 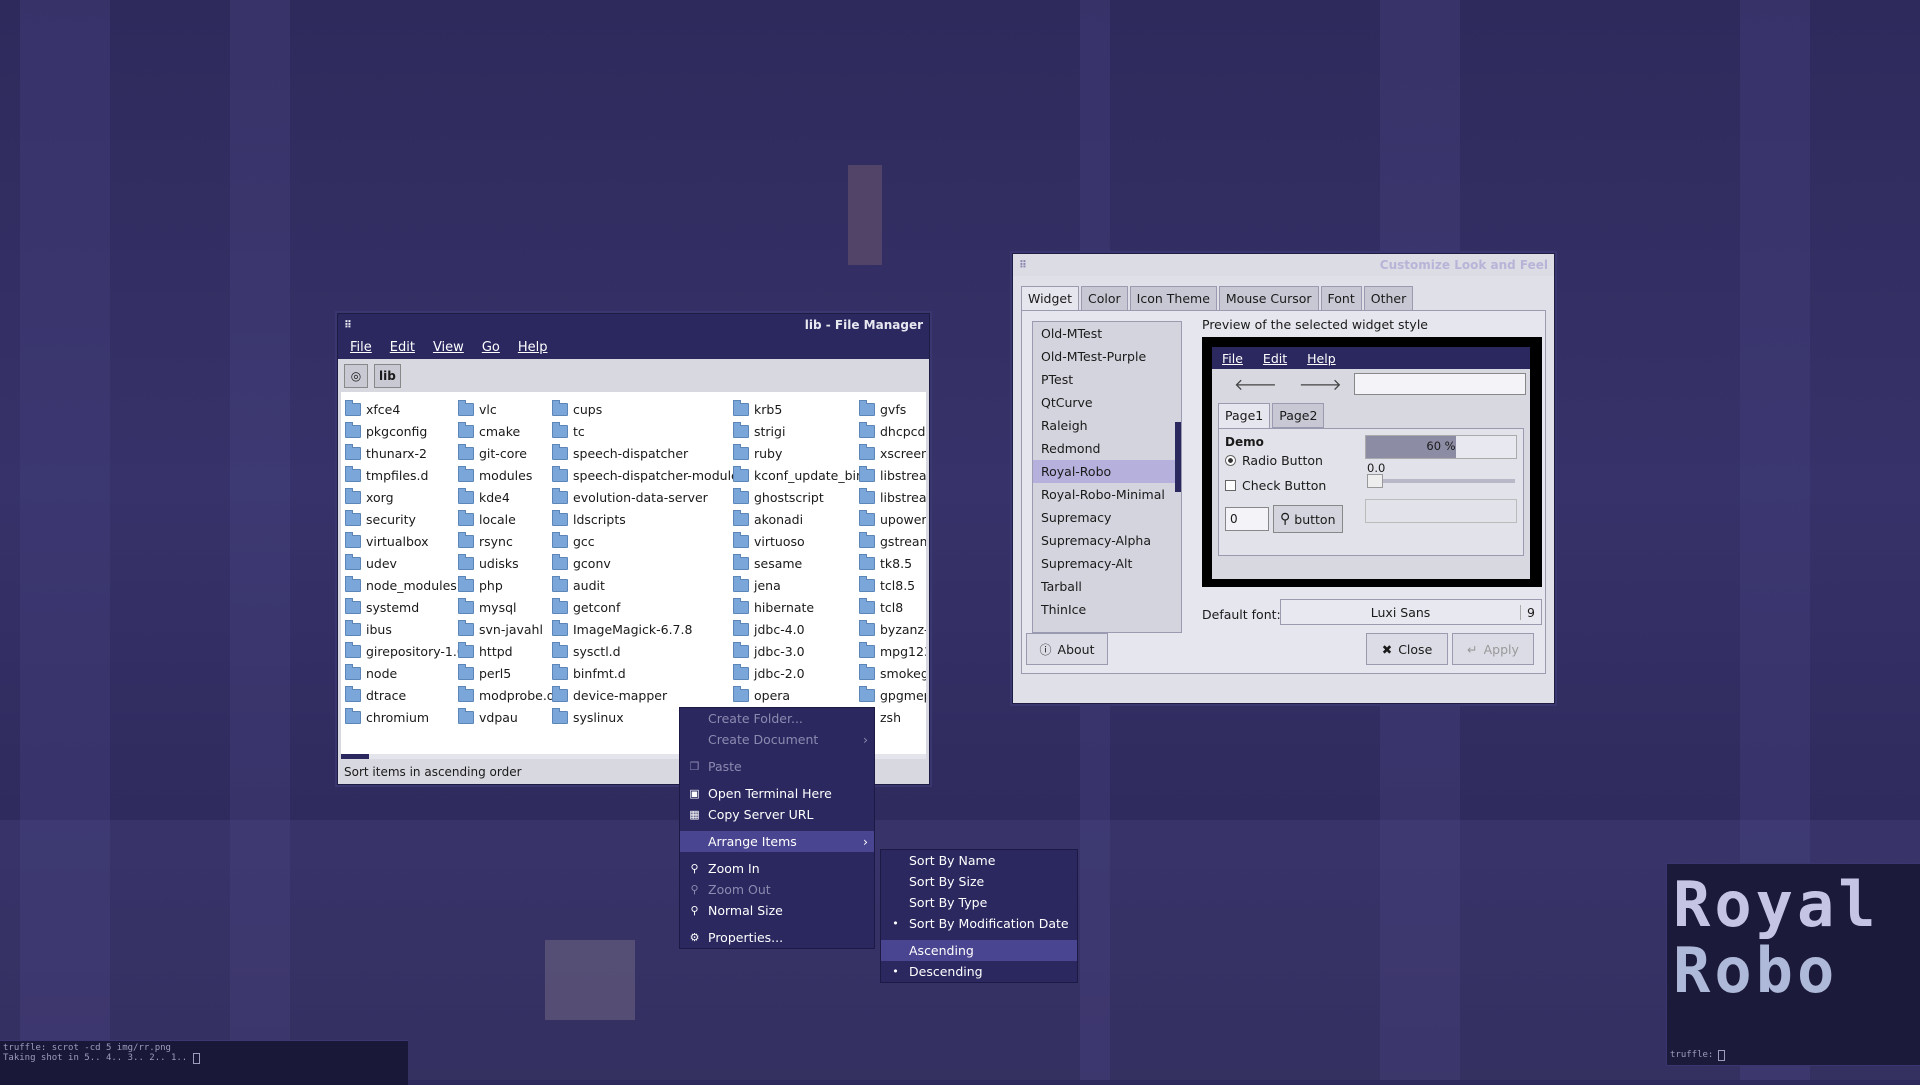 What do you see at coordinates (506, 453) in the screenshot?
I see `folder-item: git-core` at bounding box center [506, 453].